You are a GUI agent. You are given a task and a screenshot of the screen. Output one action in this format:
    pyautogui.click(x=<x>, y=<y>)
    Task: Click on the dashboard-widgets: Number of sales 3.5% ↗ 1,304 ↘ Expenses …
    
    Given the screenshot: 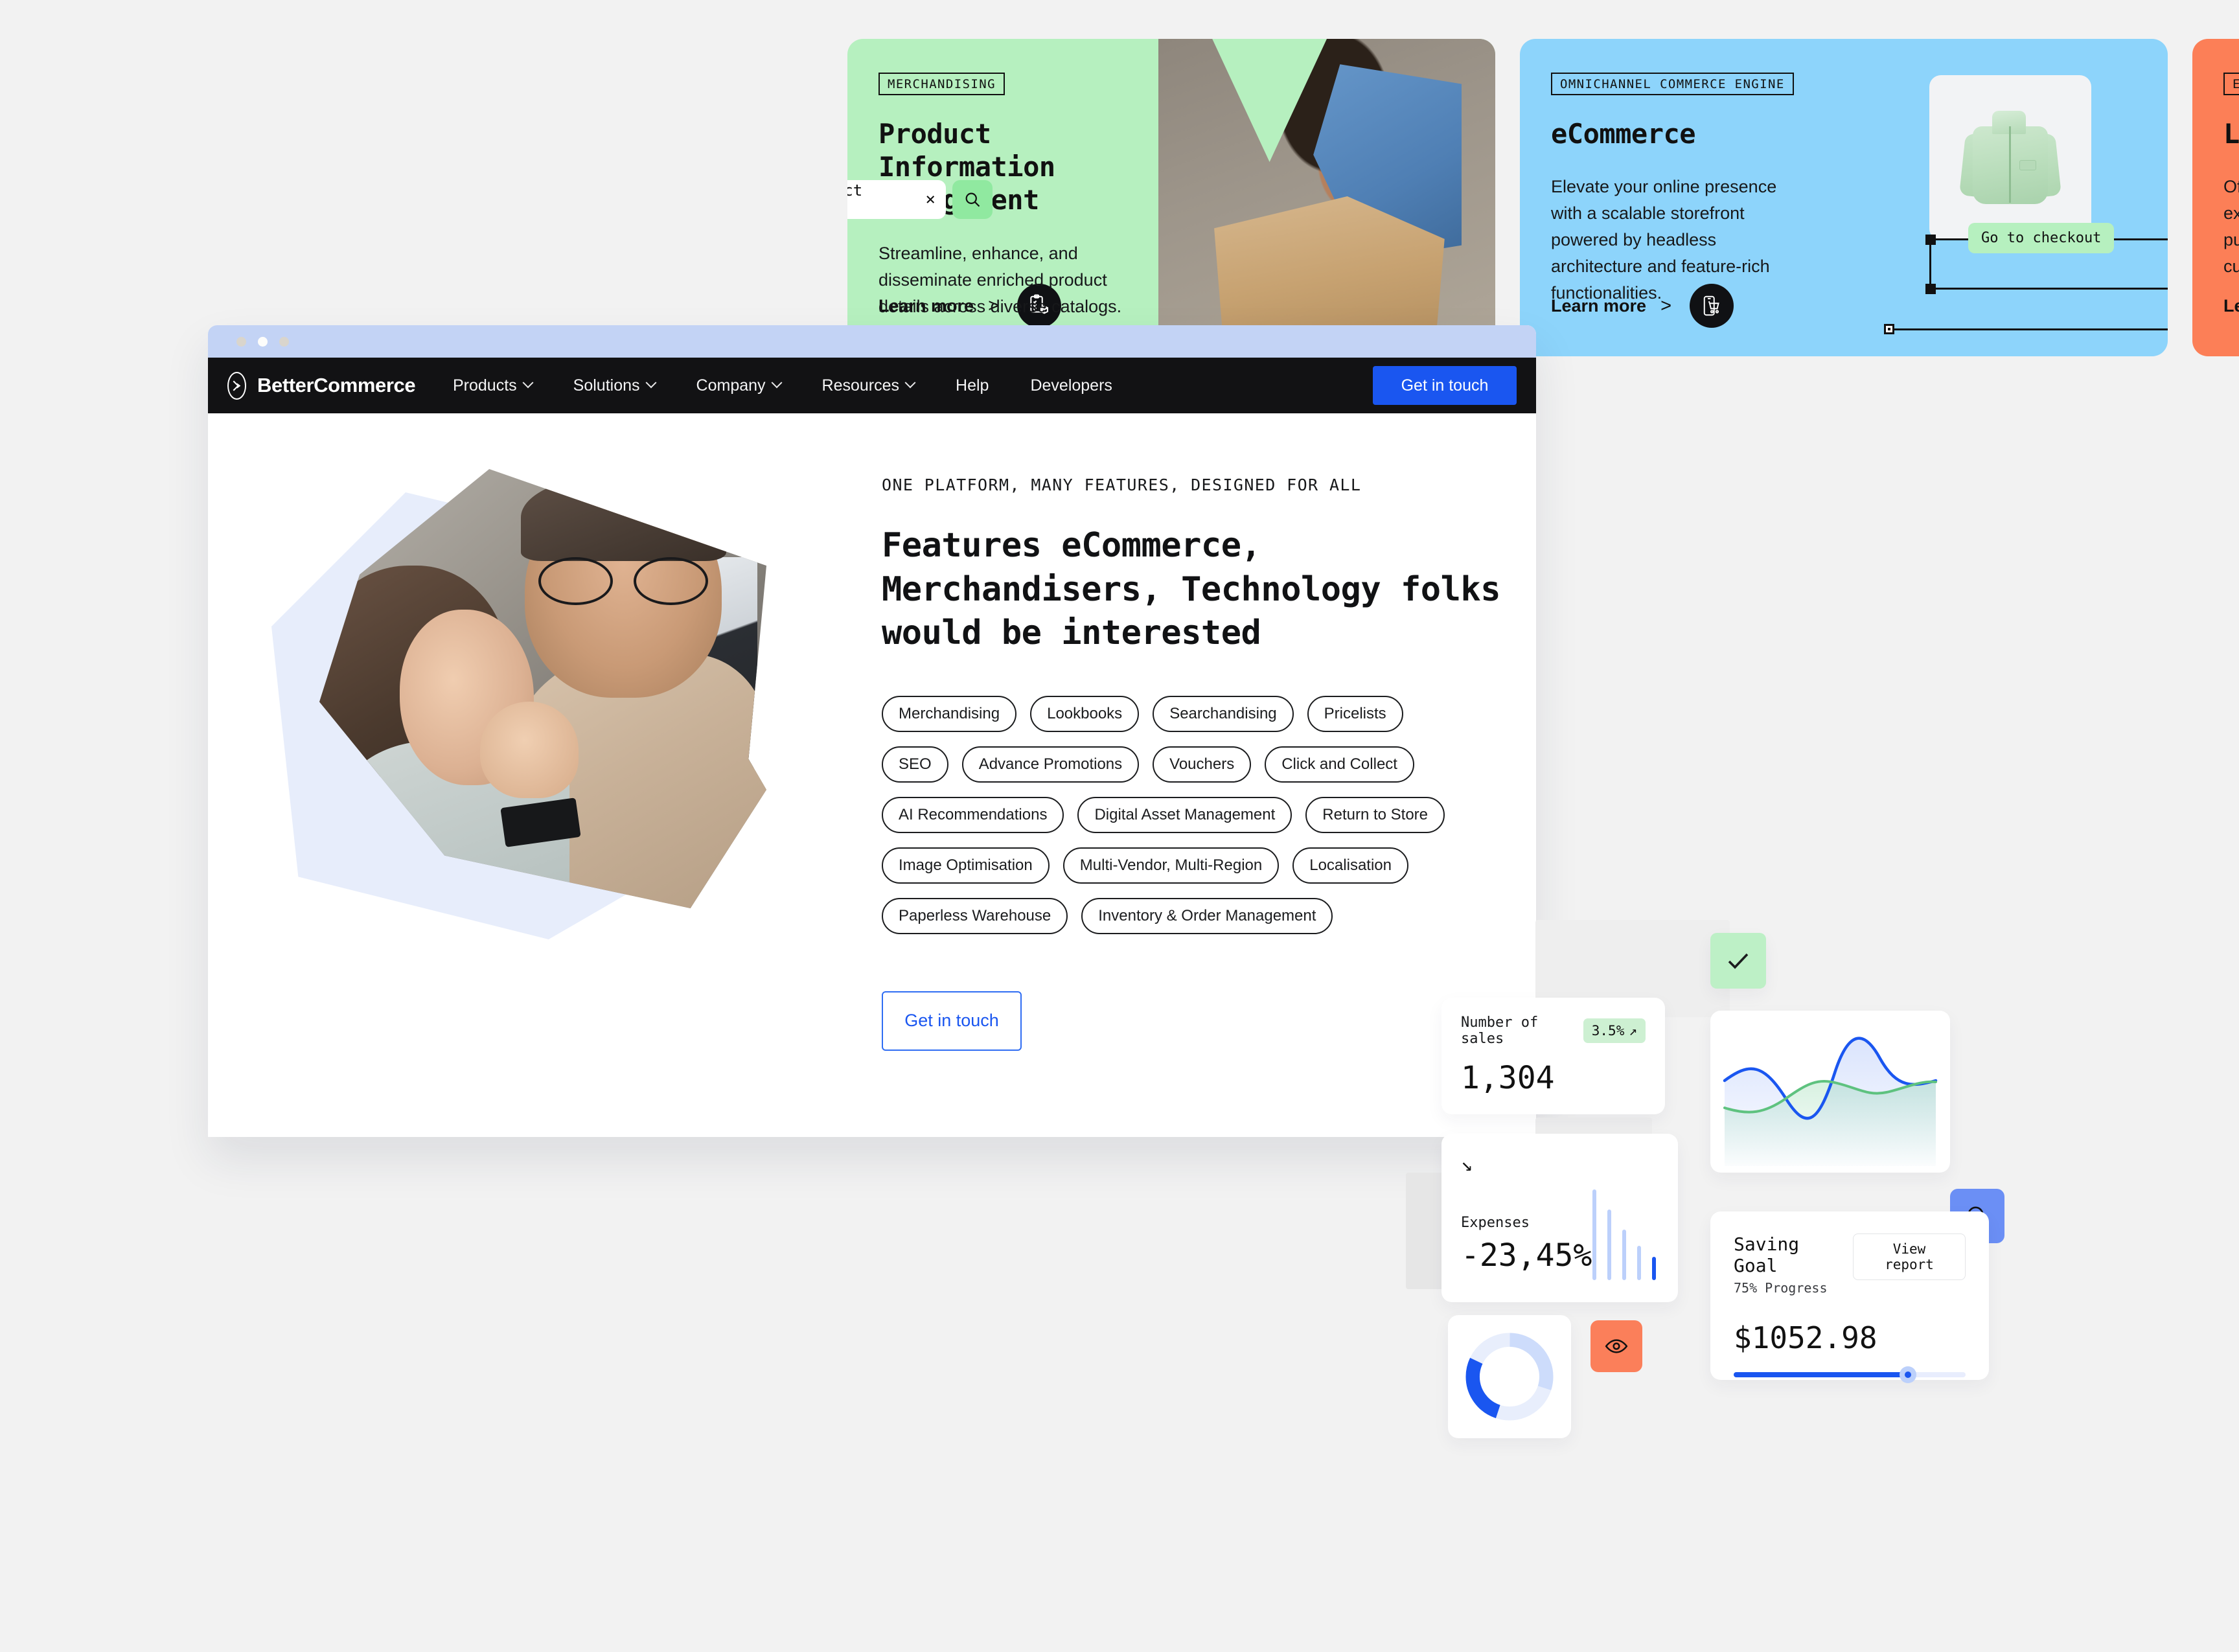 What is the action you would take?
    pyautogui.click(x=1739, y=1179)
    